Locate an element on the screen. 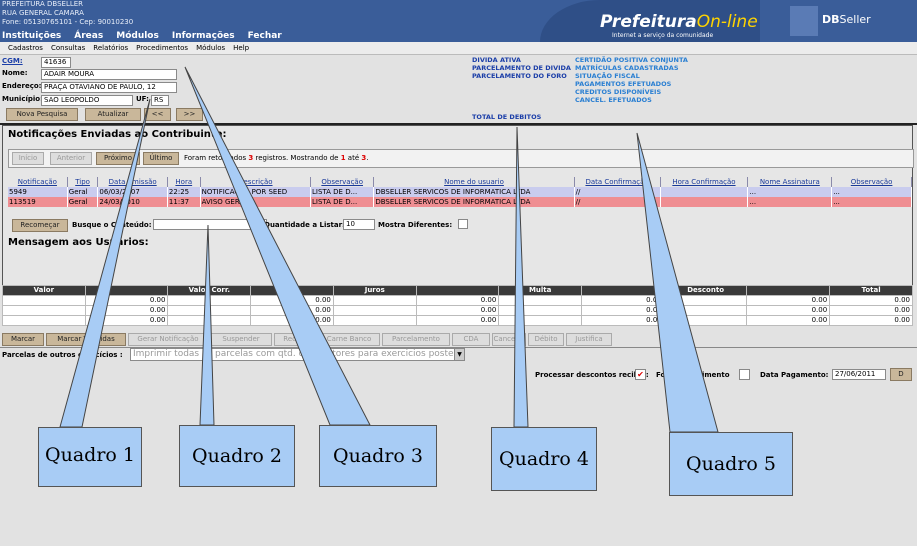 Image resolution: width=917 pixels, height=546 pixels. callout-quadro-3: Quadro 3 is located at coordinates (378, 456).